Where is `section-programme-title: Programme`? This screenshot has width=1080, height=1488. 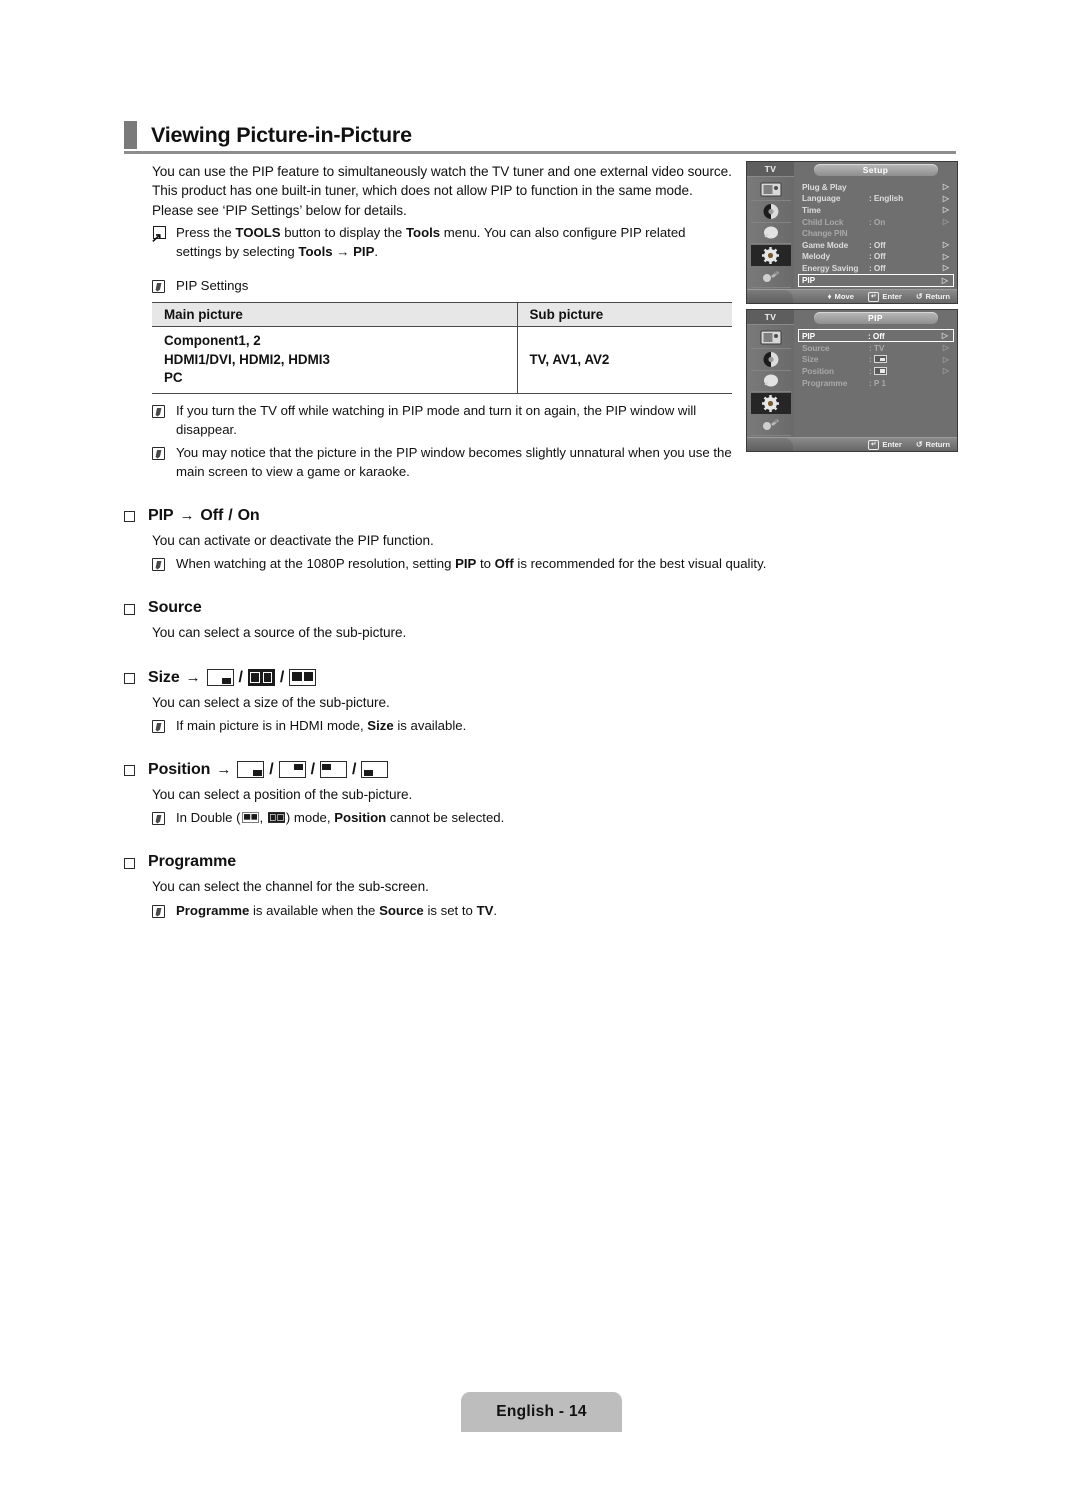 section-programme-title: Programme is located at coordinates (192, 862).